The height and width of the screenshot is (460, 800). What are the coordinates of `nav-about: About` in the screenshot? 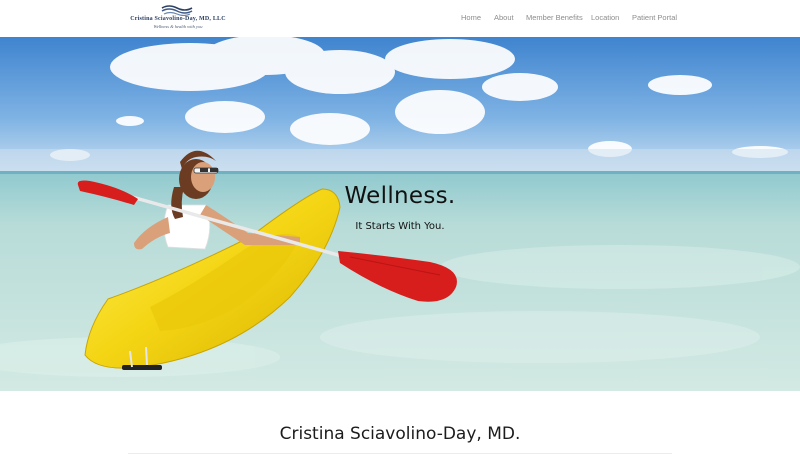 It's located at (504, 17).